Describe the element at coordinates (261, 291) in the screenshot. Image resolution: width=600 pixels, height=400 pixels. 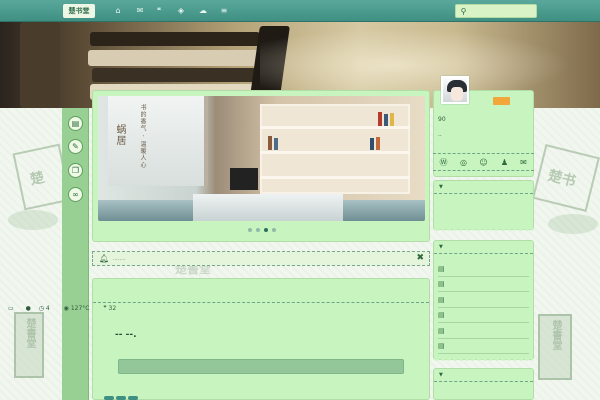
I see `post-header` at that location.